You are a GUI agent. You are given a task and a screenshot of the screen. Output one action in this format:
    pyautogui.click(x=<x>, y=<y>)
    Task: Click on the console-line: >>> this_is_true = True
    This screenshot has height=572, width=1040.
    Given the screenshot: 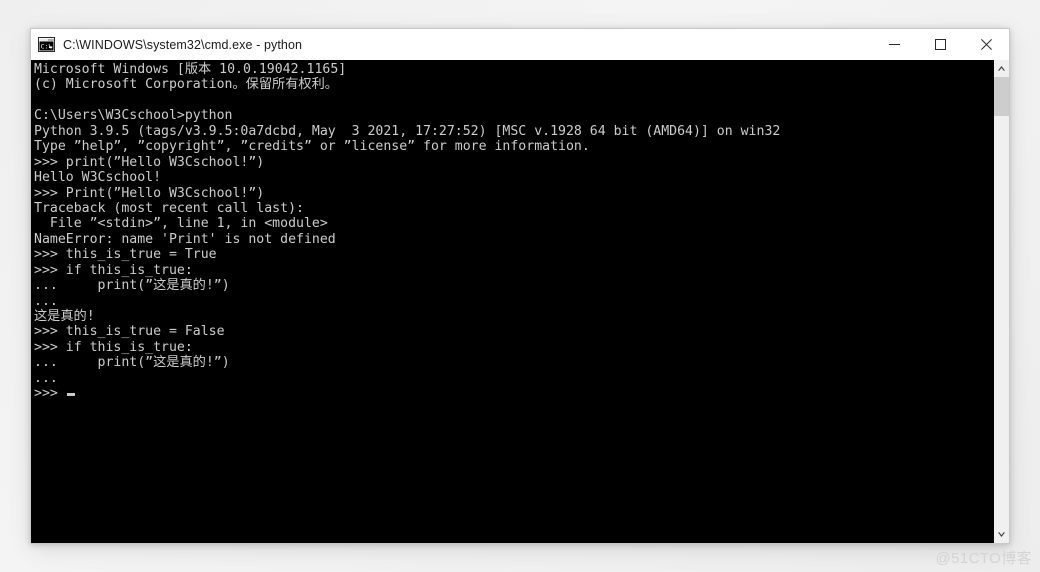 What is the action you would take?
    pyautogui.click(x=125, y=255)
    